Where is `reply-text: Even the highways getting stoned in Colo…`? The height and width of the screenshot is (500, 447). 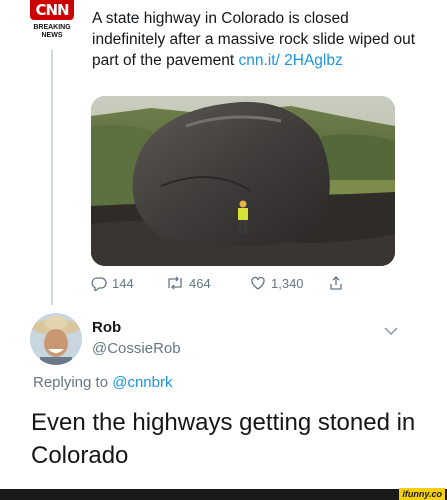
reply-text: Even the highways getting stoned in Colo… is located at coordinates (223, 439).